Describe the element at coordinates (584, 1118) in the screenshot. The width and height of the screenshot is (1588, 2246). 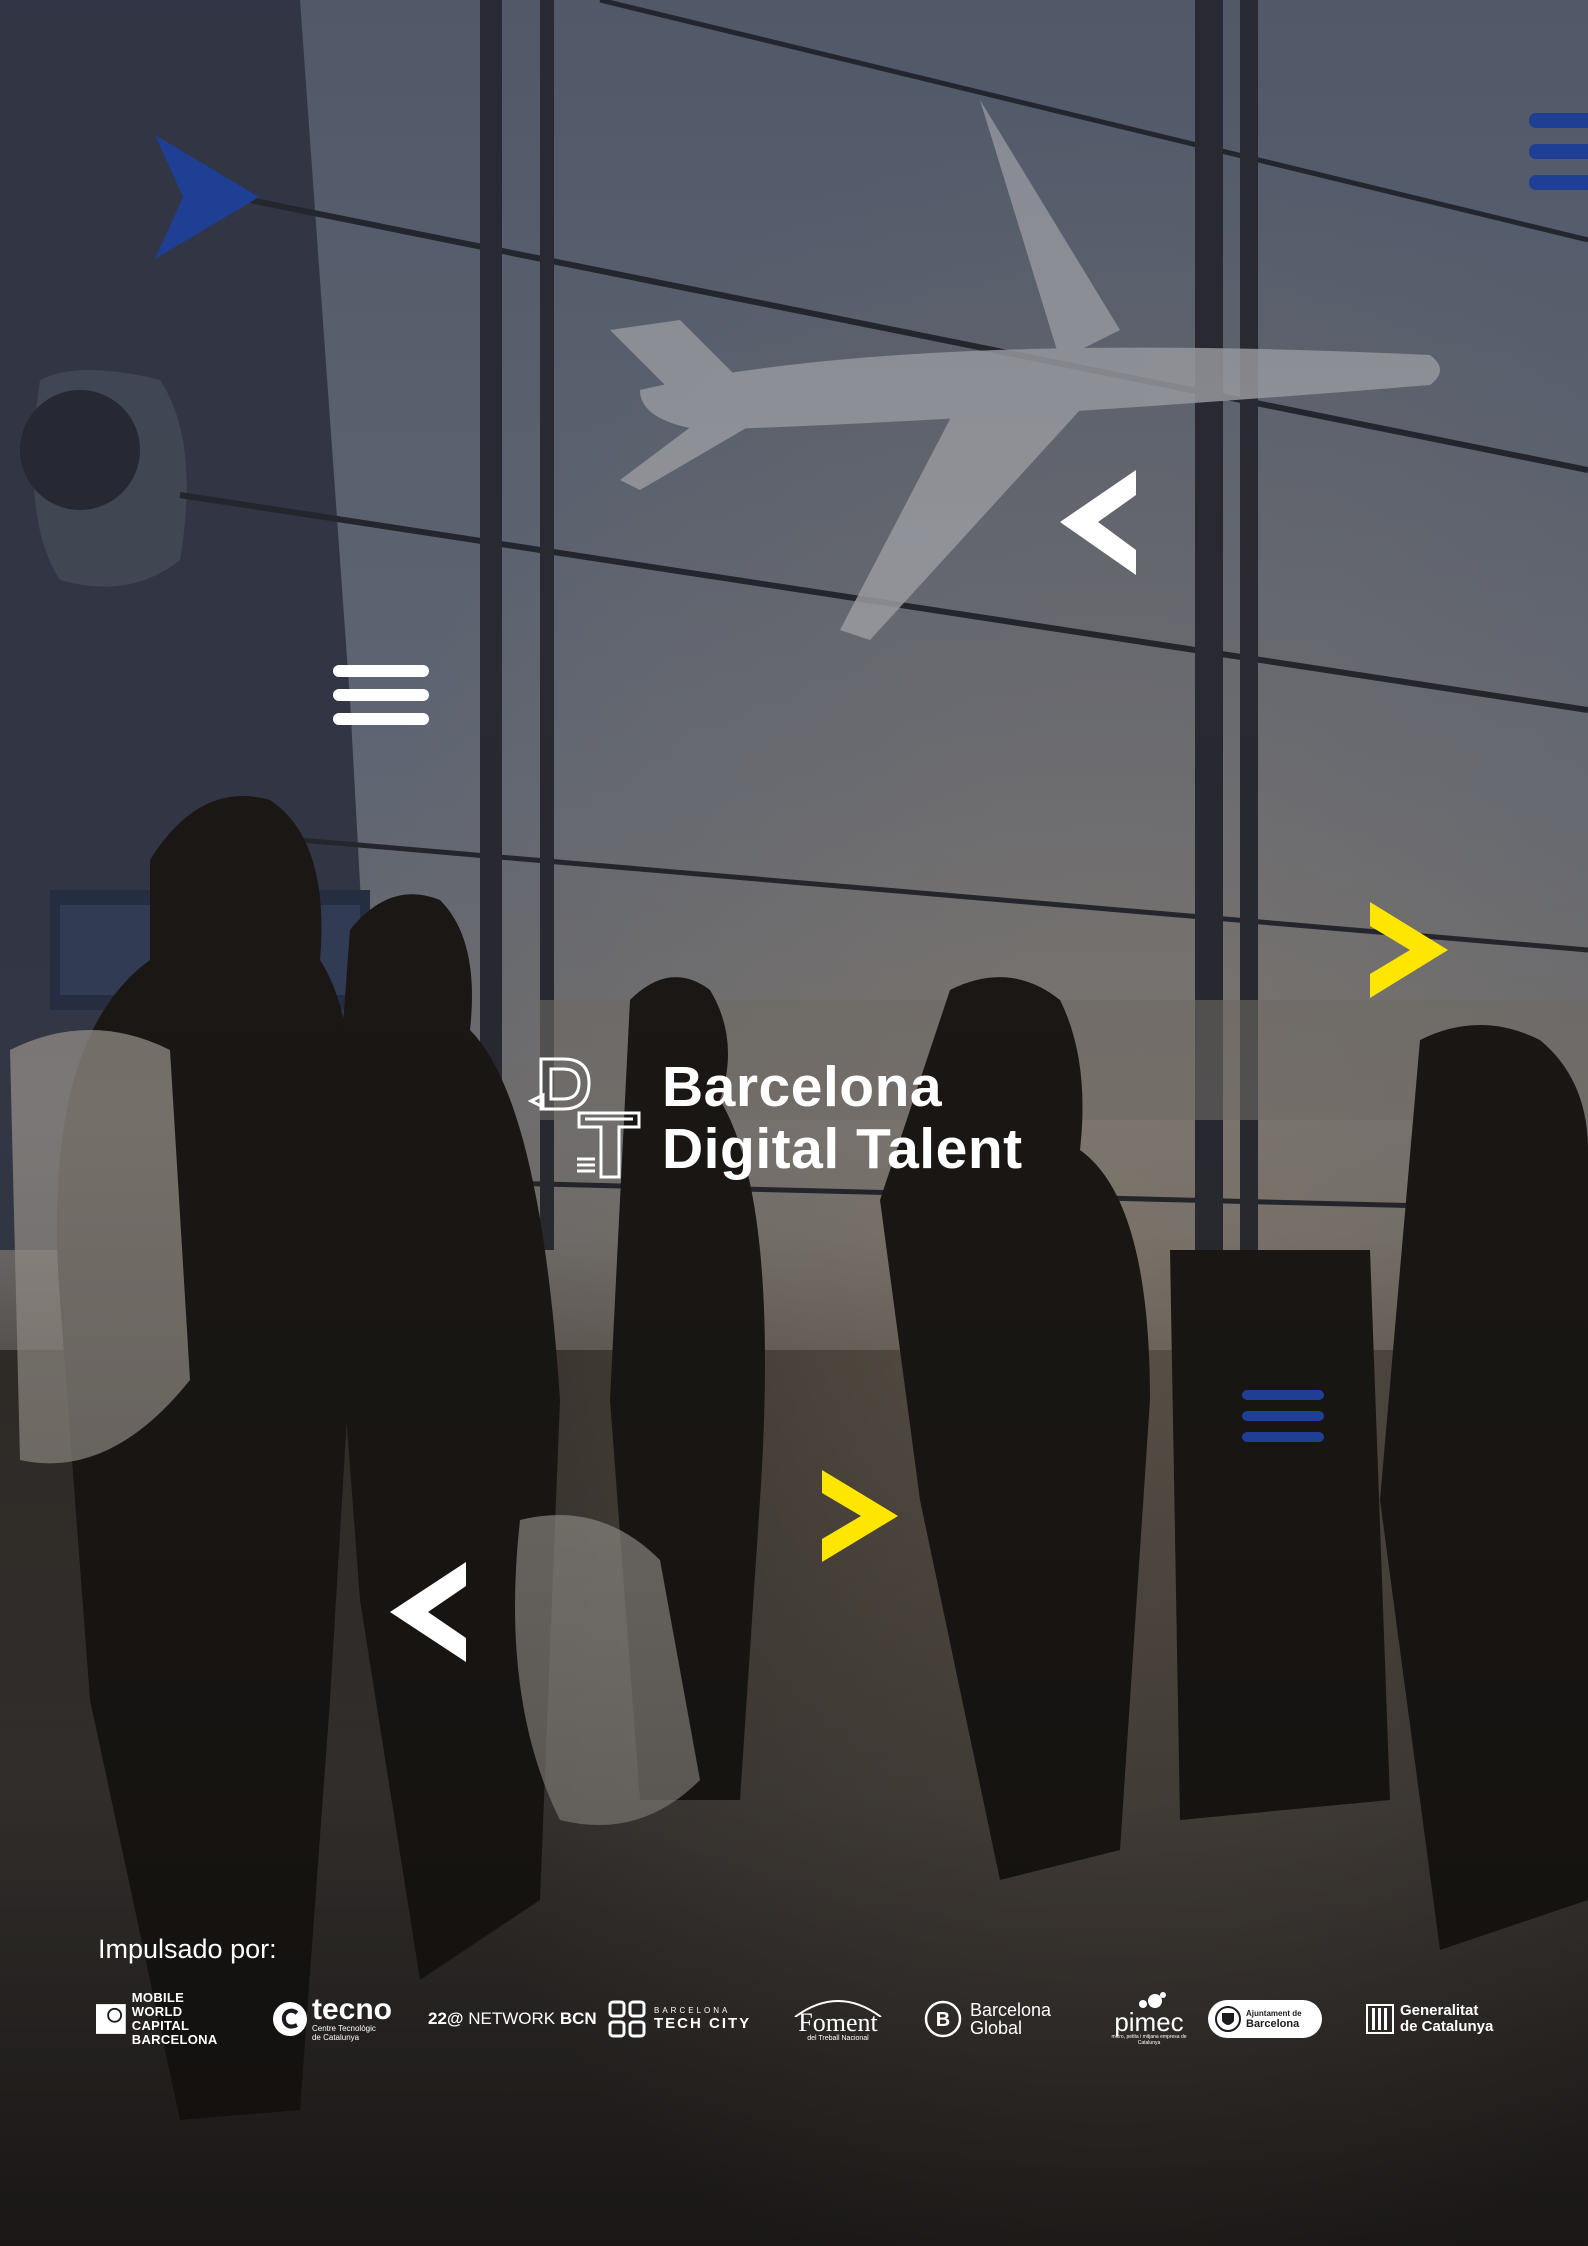
I see `dt-monogram-icon` at that location.